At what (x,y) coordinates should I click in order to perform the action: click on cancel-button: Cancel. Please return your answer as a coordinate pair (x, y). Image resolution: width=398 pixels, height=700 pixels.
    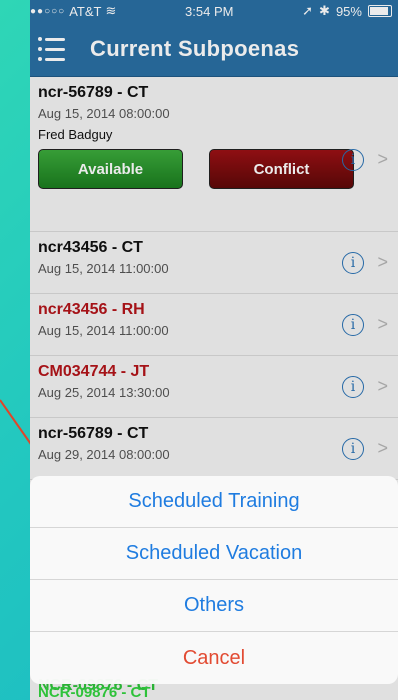
    Looking at the image, I should click on (214, 658).